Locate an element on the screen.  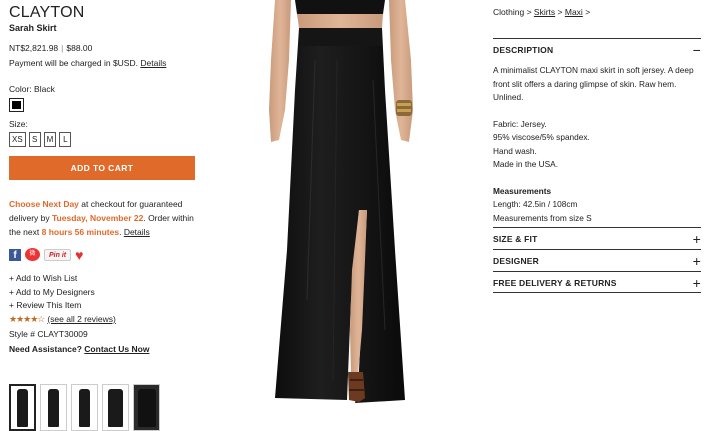
length-line: Length: 42.5in / 108cm is located at coordinates (535, 204).